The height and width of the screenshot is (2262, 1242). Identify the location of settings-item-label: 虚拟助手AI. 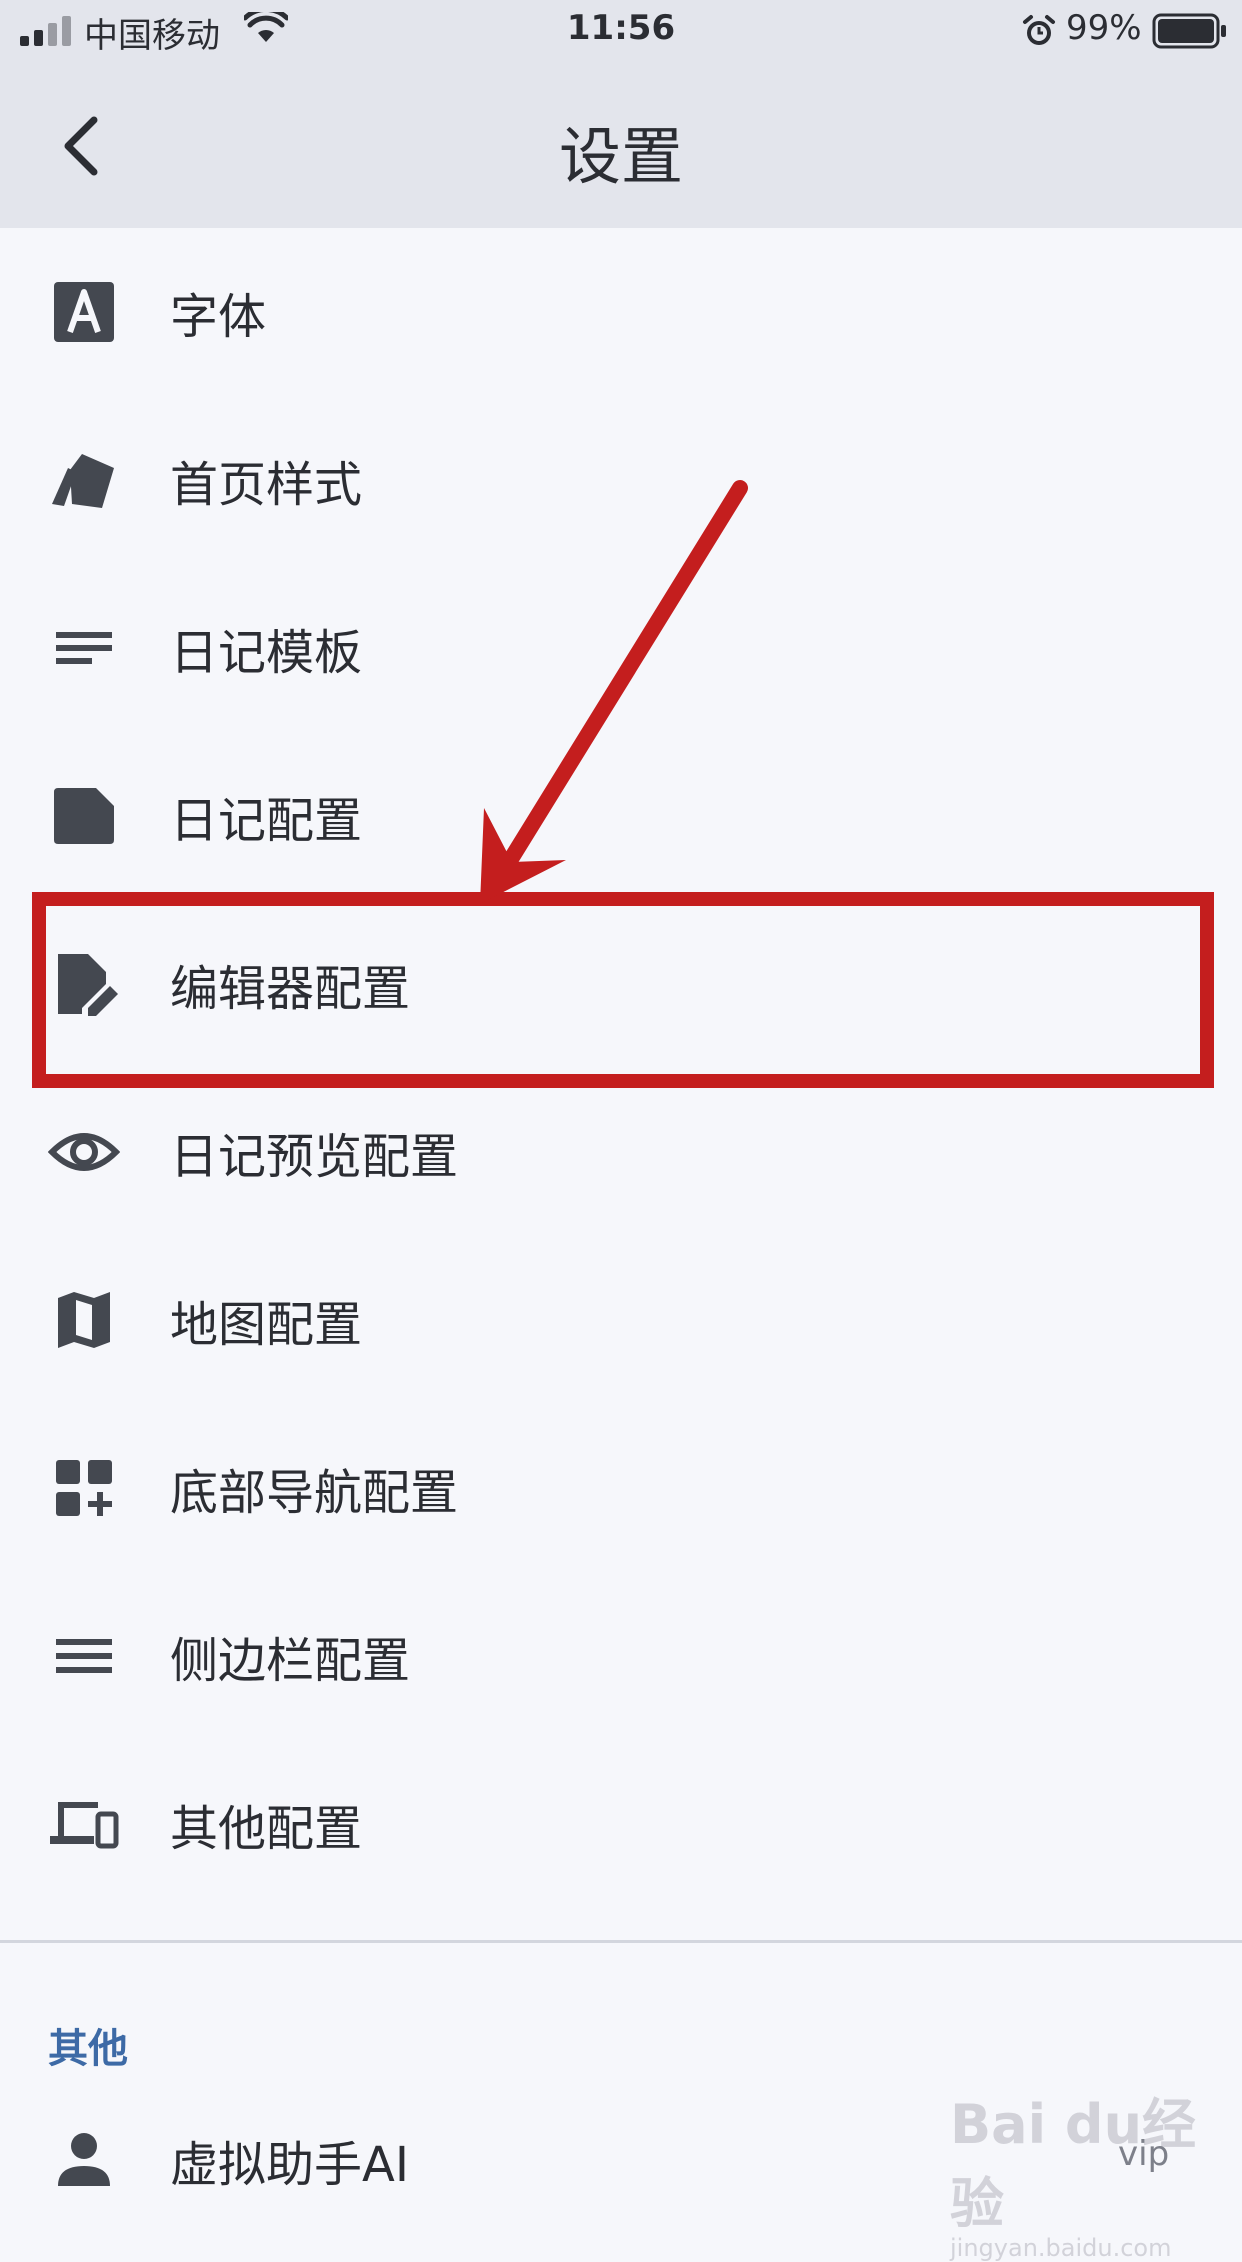
(289, 2165).